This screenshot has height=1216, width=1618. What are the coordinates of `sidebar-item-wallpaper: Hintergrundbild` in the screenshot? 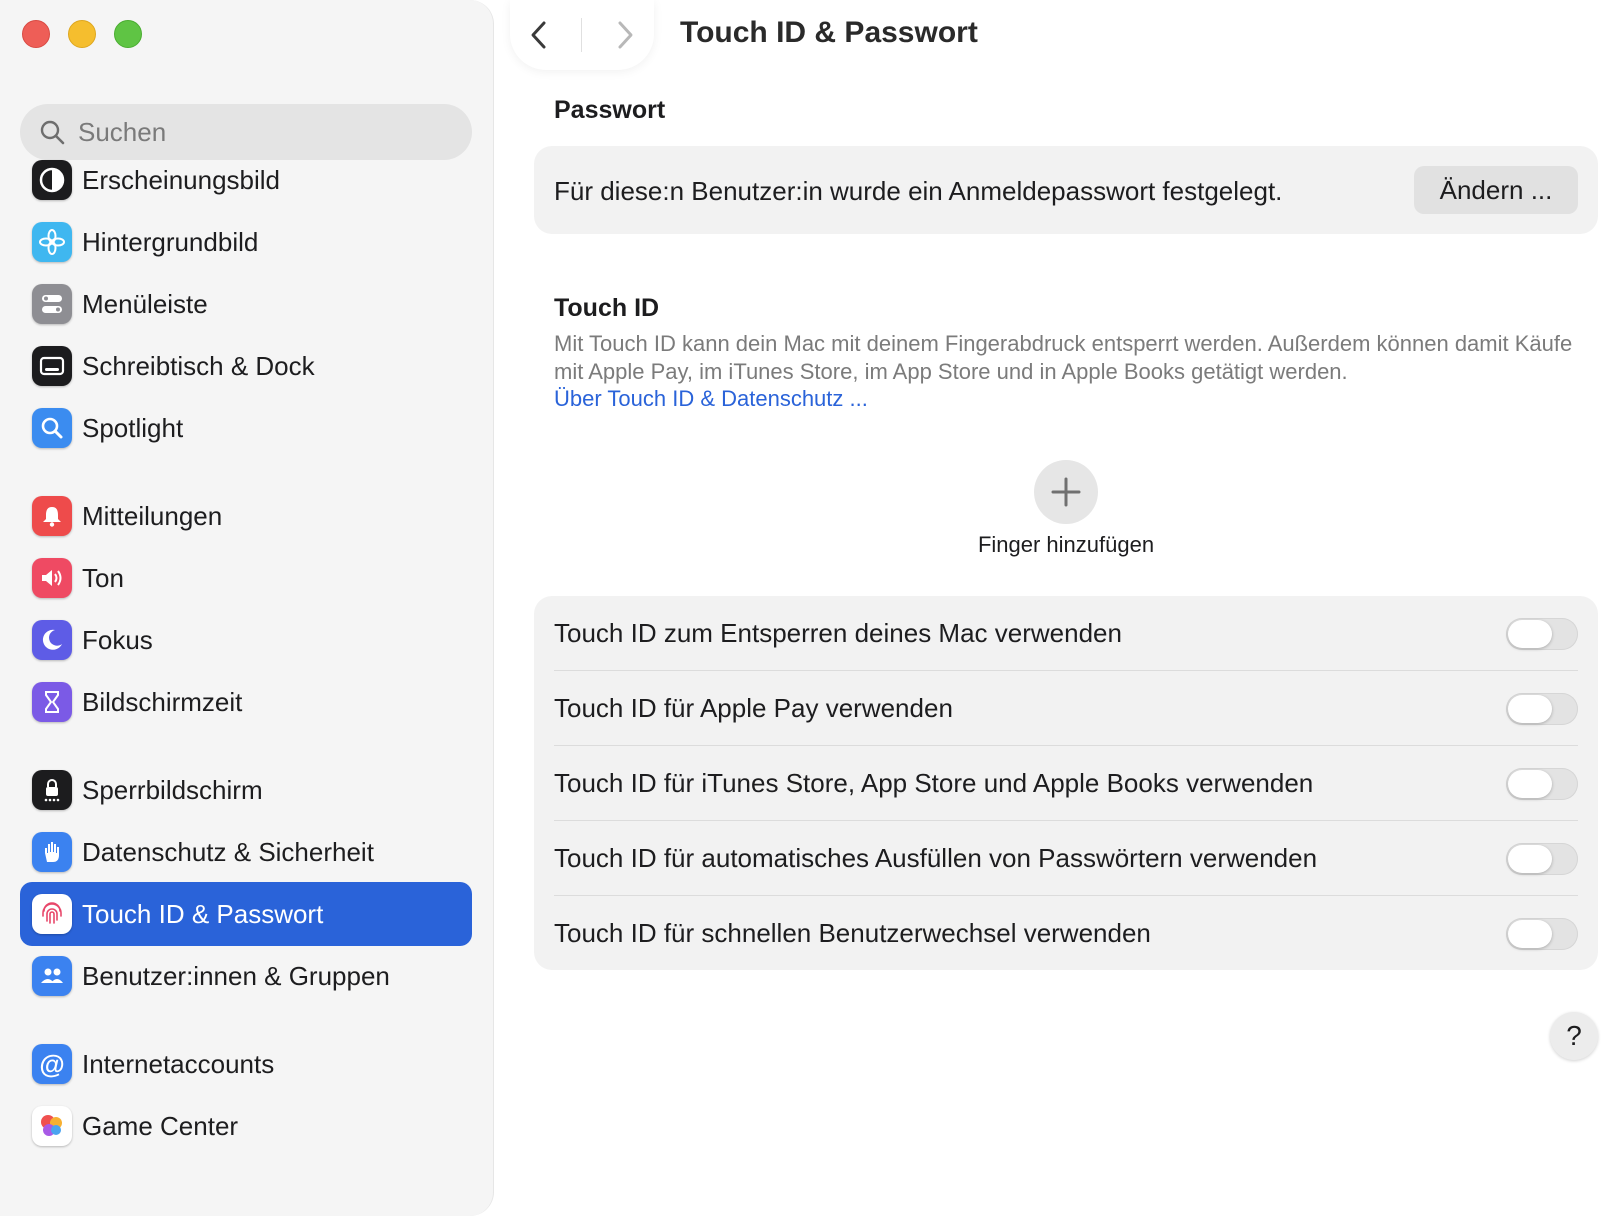 It's located at (246, 242).